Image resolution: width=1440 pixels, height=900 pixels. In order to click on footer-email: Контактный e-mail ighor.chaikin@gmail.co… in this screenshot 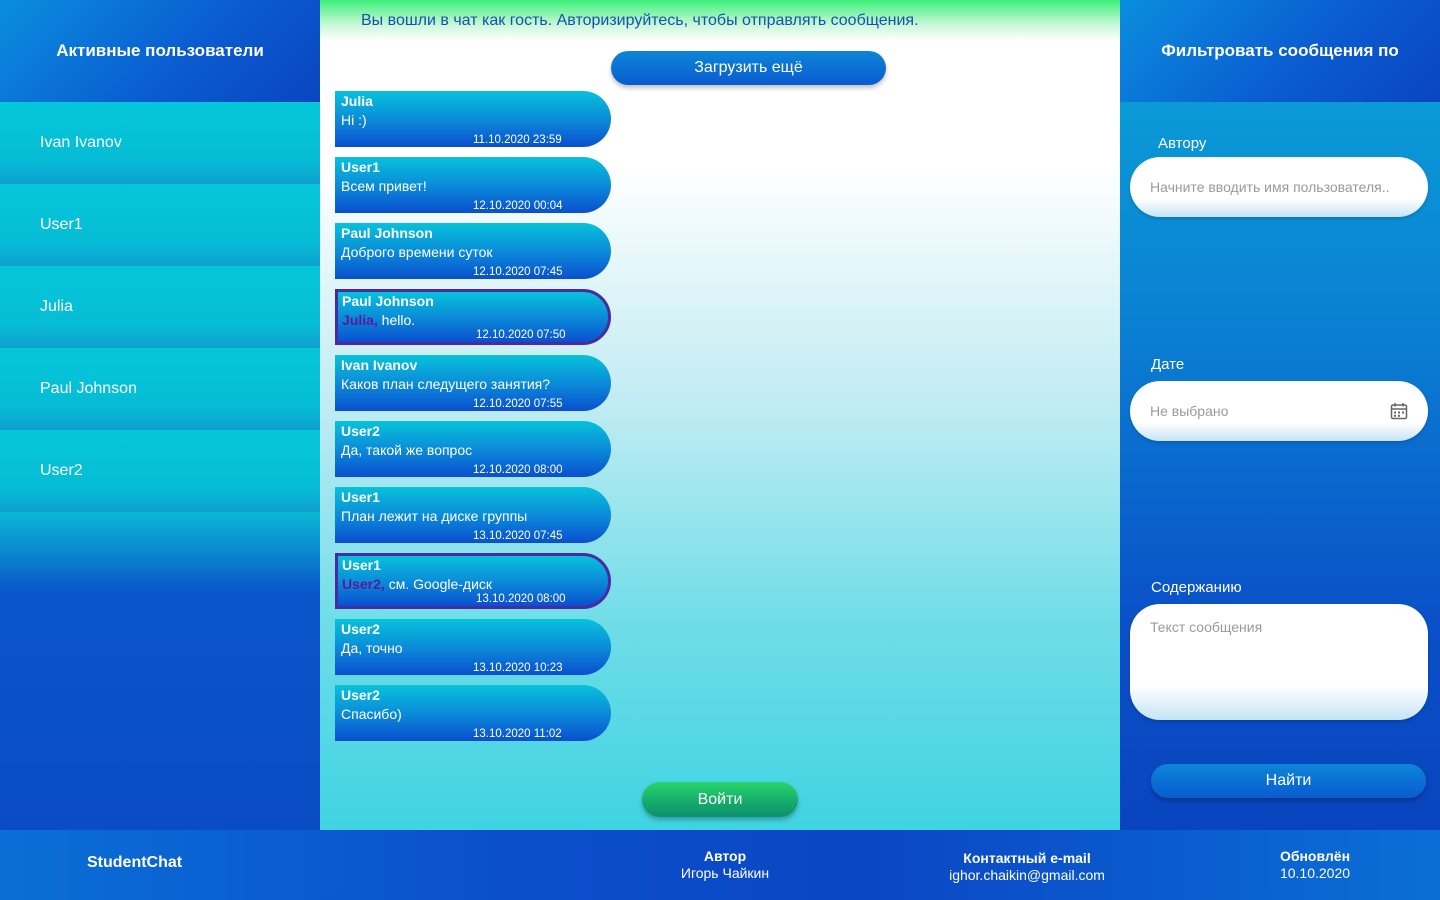, I will do `click(1027, 867)`.